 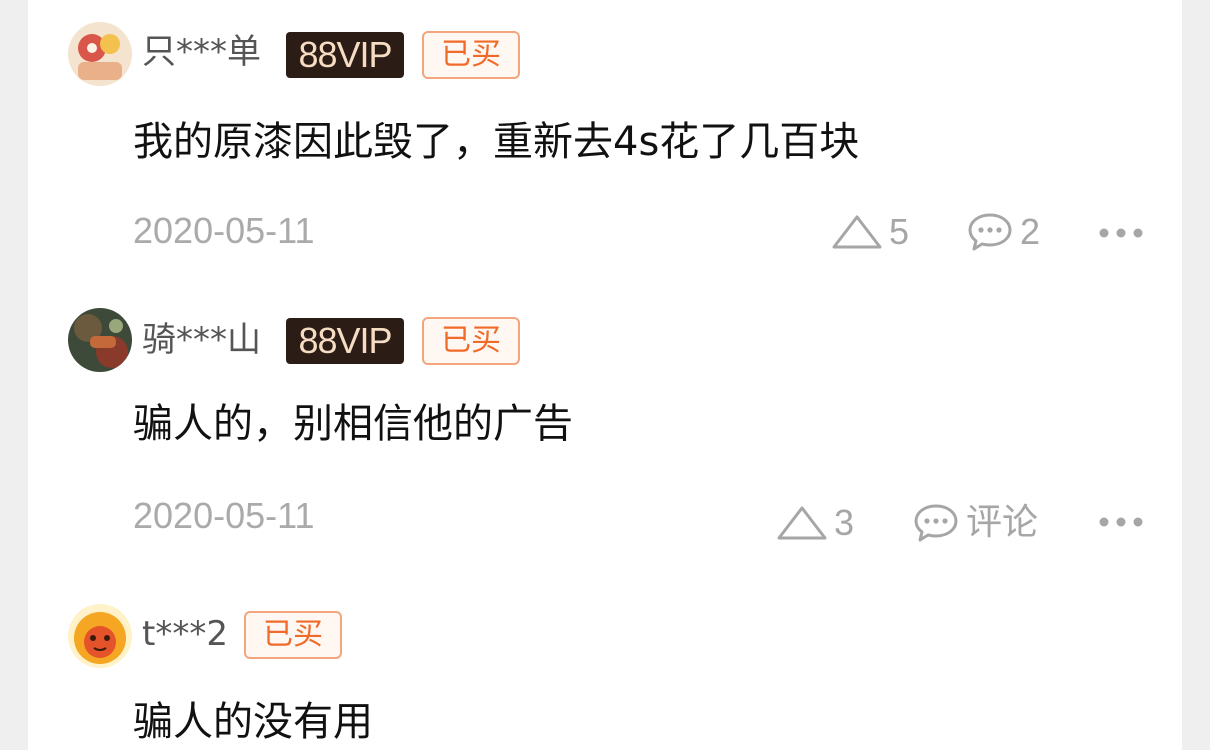 What do you see at coordinates (899, 231) in the screenshot?
I see `like-count: 5` at bounding box center [899, 231].